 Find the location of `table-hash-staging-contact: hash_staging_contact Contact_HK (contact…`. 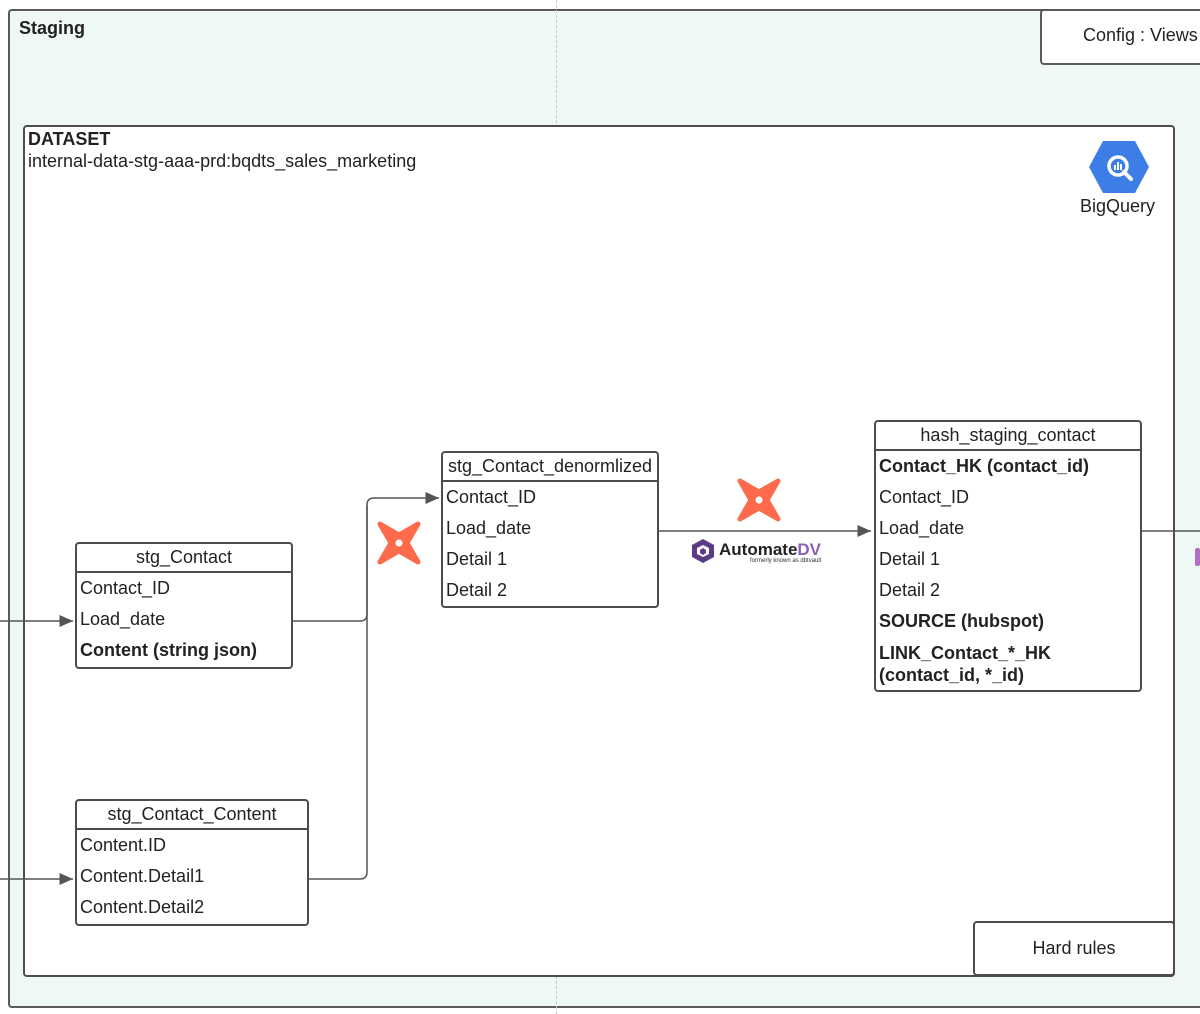

table-hash-staging-contact: hash_staging_contact Contact_HK (contact… is located at coordinates (1008, 556).